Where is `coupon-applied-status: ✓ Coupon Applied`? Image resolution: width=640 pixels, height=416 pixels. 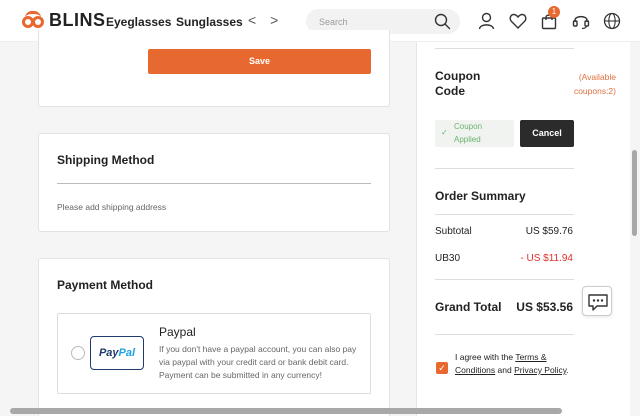 coupon-applied-status: ✓ Coupon Applied is located at coordinates (474, 133).